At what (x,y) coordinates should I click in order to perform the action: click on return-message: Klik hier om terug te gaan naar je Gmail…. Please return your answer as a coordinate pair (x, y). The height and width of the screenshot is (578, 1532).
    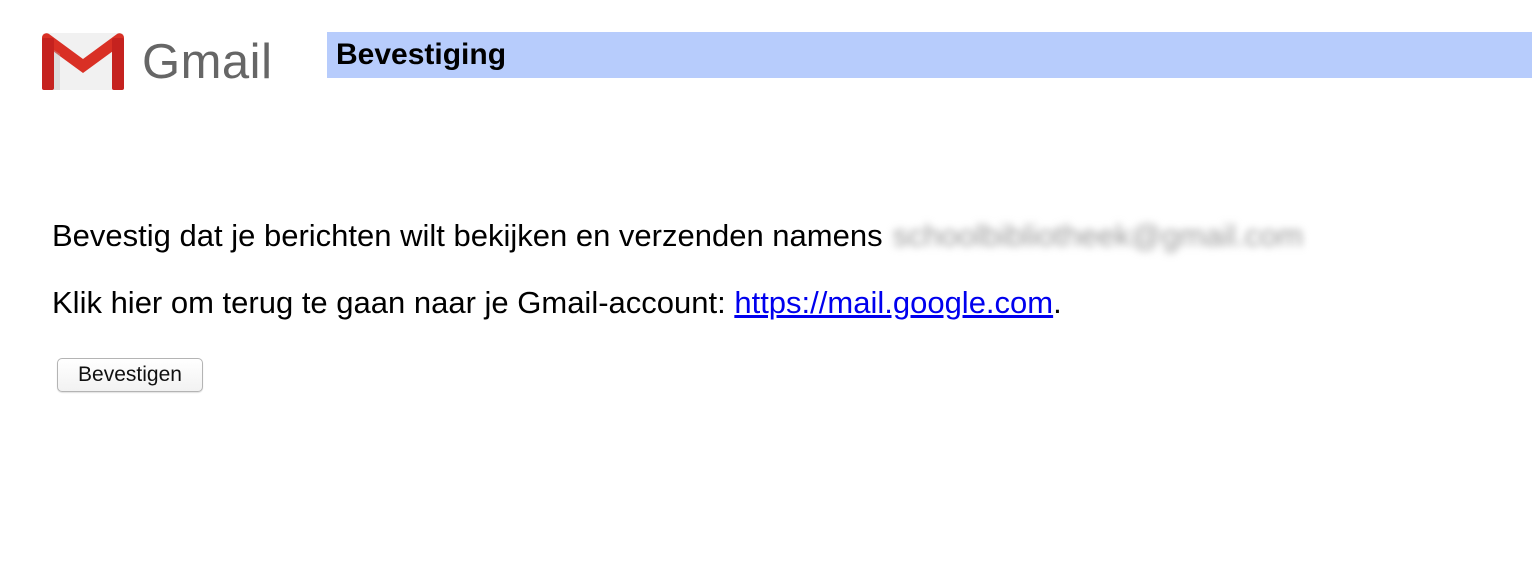
    Looking at the image, I should click on (557, 303).